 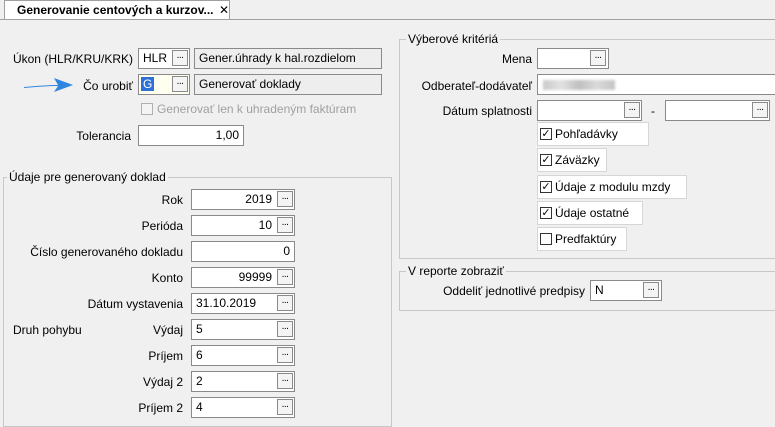 I want to click on pohladavky-checkbox: ✓, so click(x=546, y=134).